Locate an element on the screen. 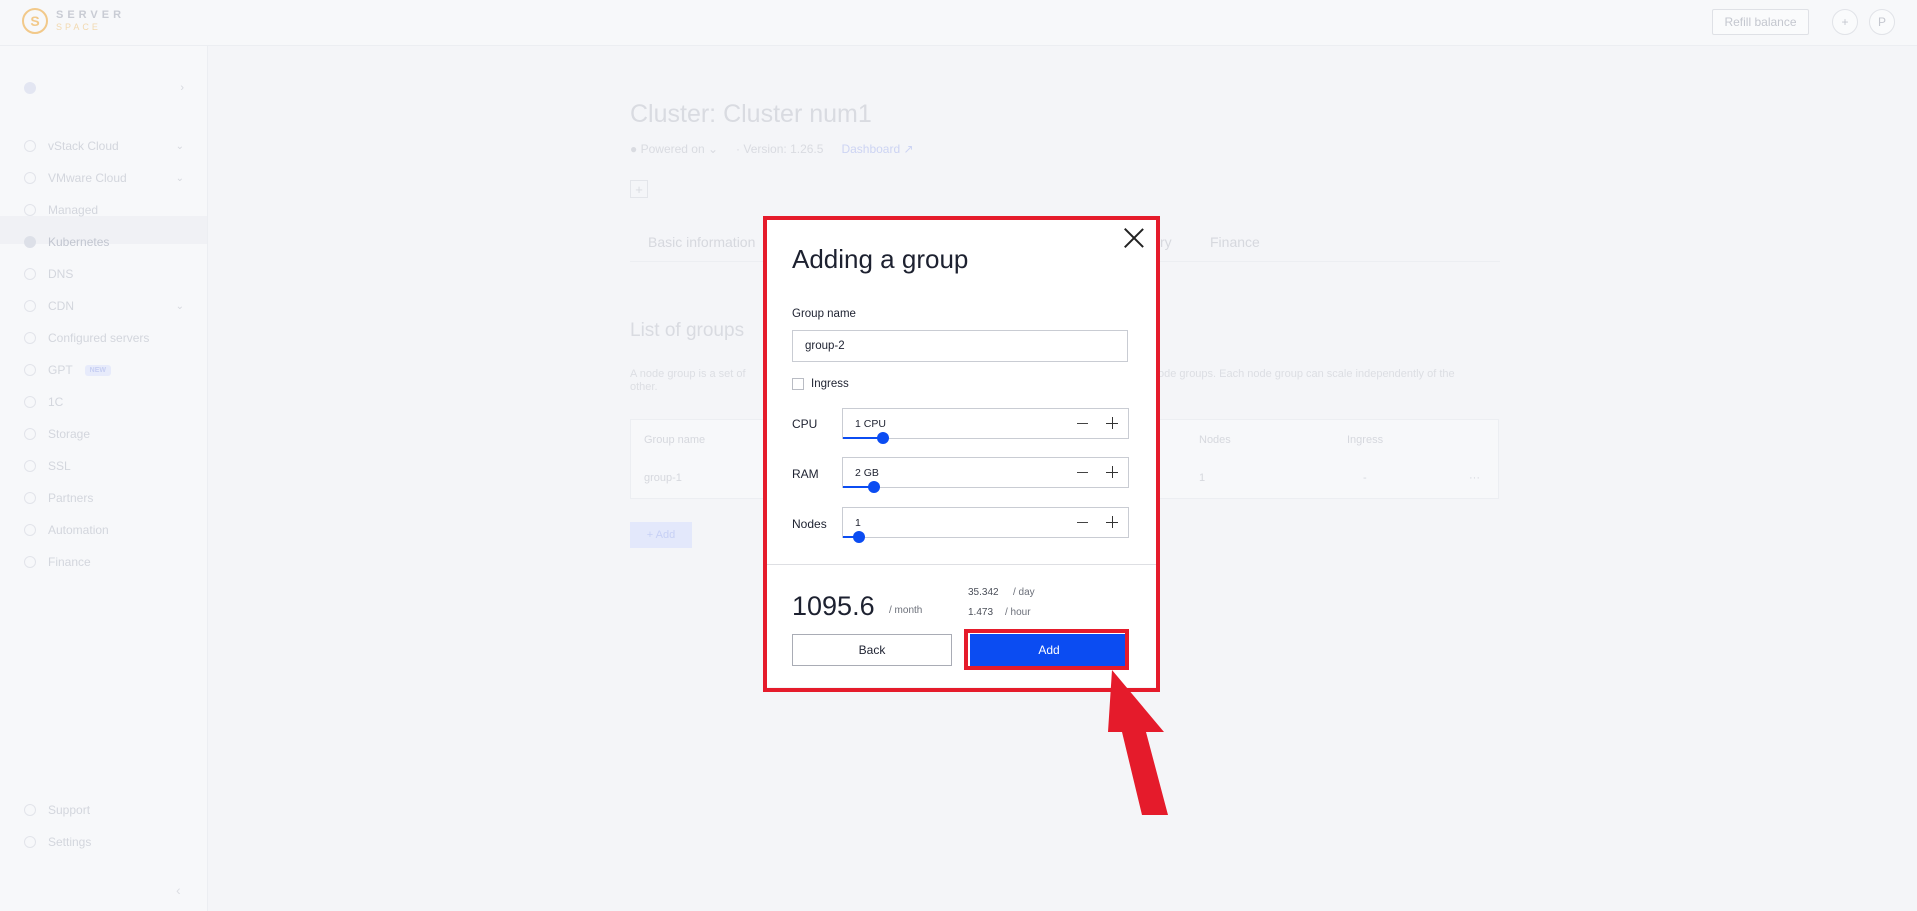  ingress-checkbox is located at coordinates (798, 384).